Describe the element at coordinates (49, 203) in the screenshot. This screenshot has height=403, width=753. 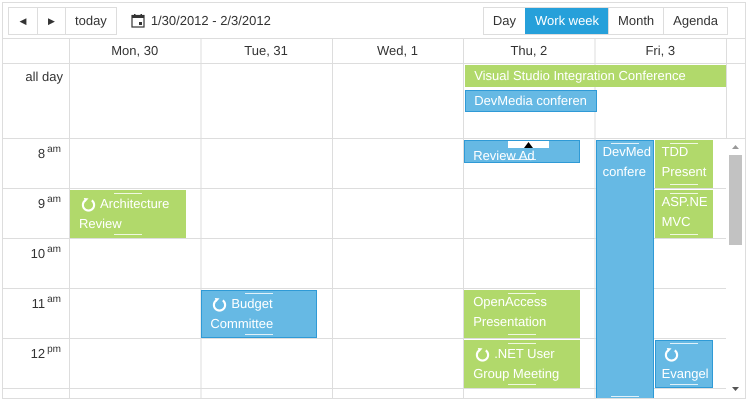
I see `time-label: 9$^{am}$` at that location.